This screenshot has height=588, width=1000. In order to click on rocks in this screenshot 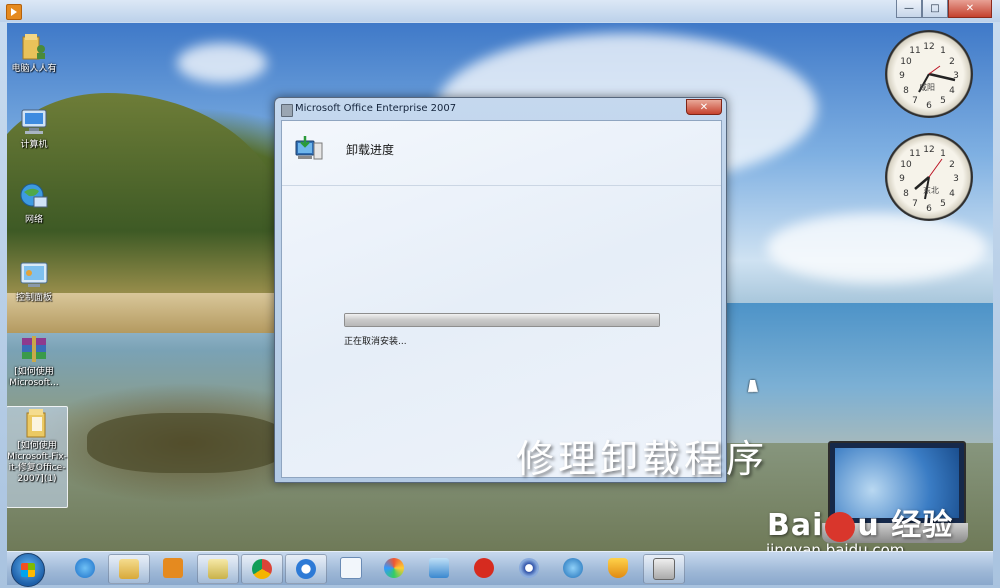, I will do `click(187, 443)`.